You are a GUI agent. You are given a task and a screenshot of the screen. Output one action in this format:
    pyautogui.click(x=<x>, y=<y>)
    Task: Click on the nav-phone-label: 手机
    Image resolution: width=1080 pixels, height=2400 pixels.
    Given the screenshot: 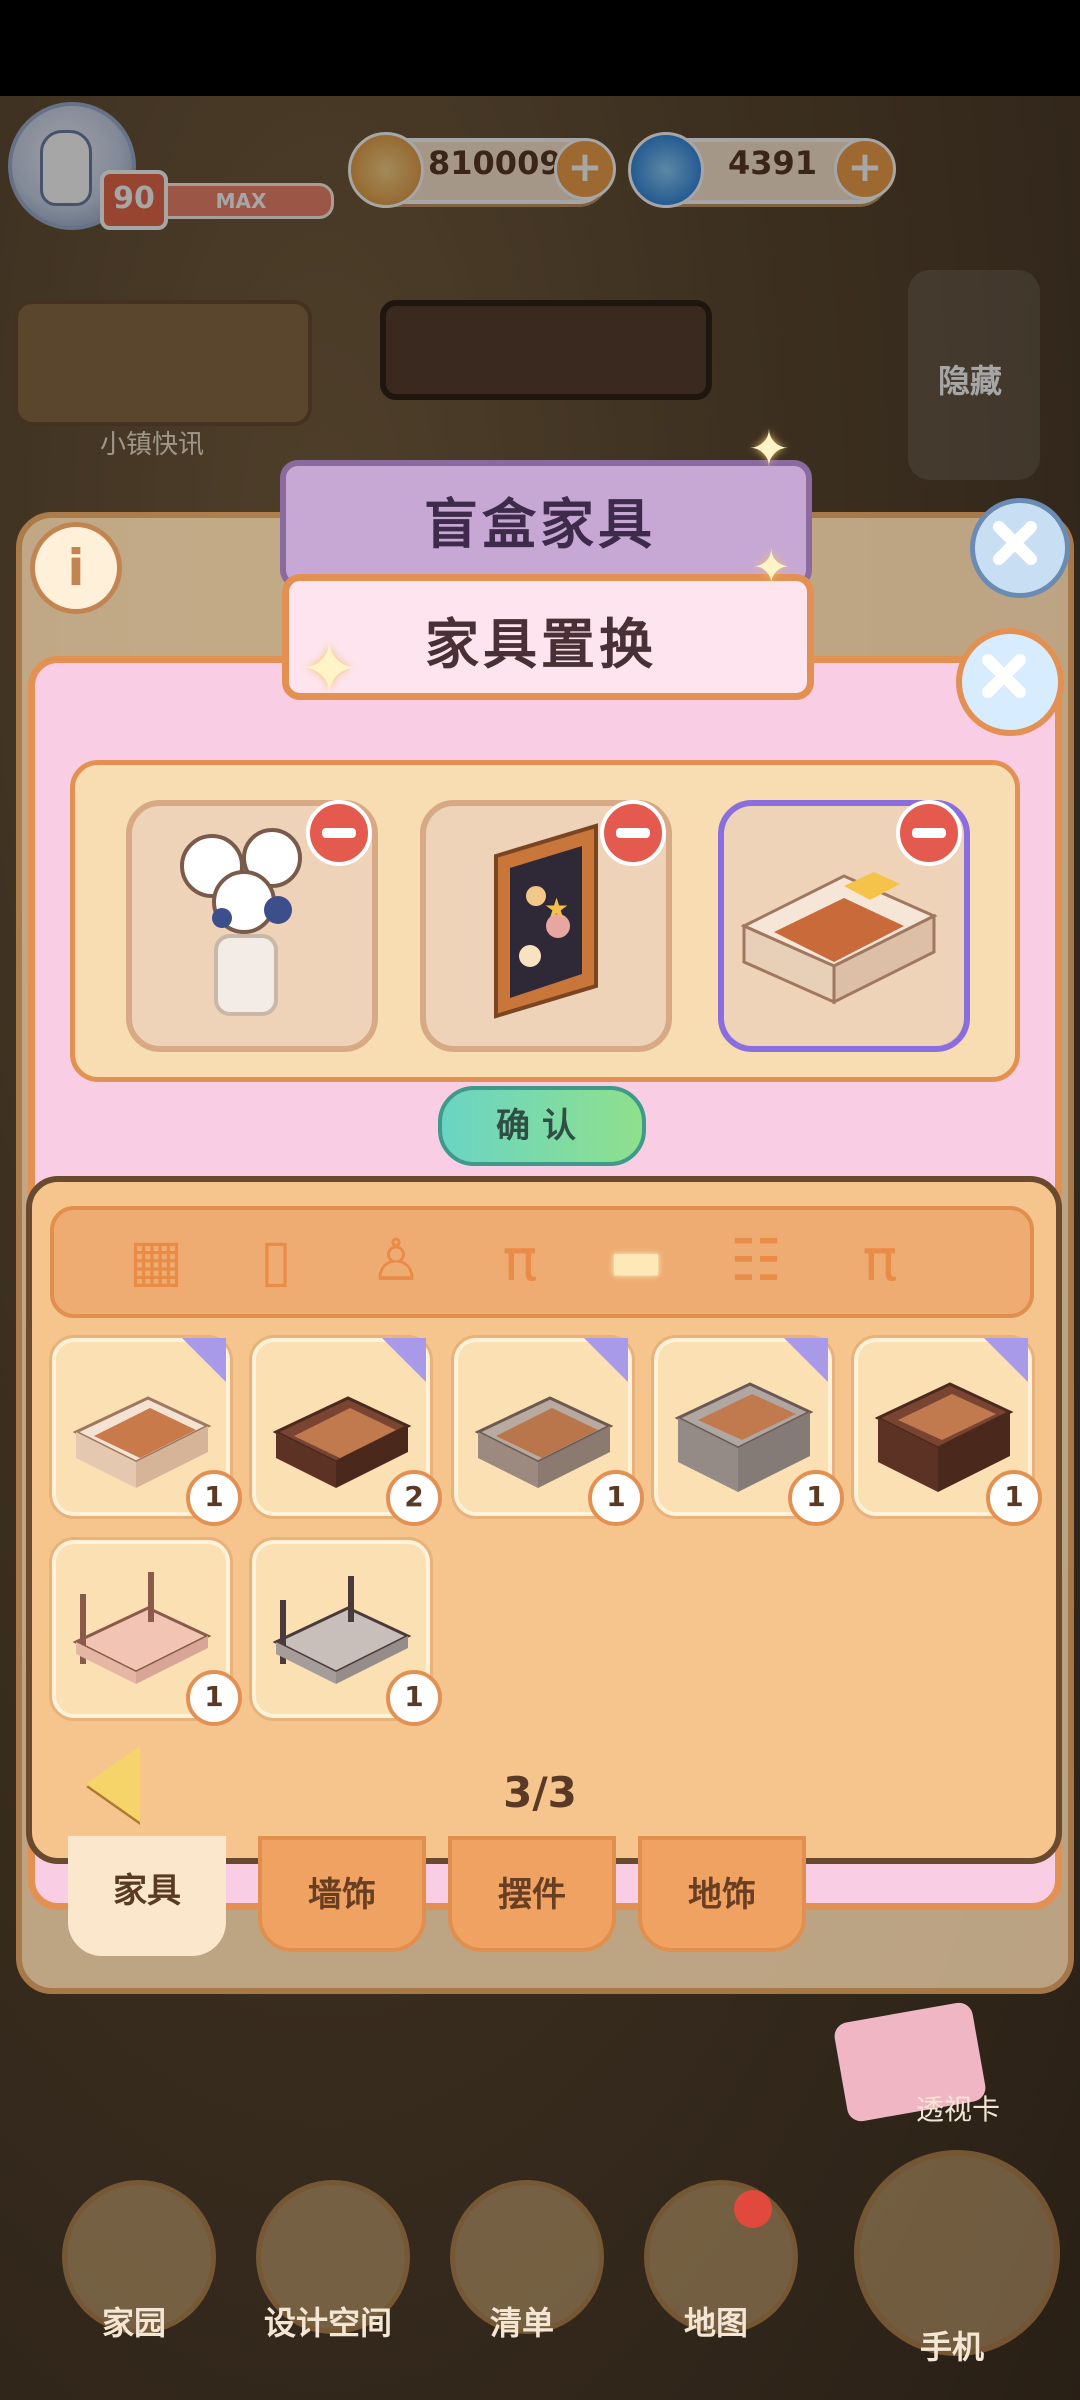 What is the action you would take?
    pyautogui.click(x=951, y=2347)
    